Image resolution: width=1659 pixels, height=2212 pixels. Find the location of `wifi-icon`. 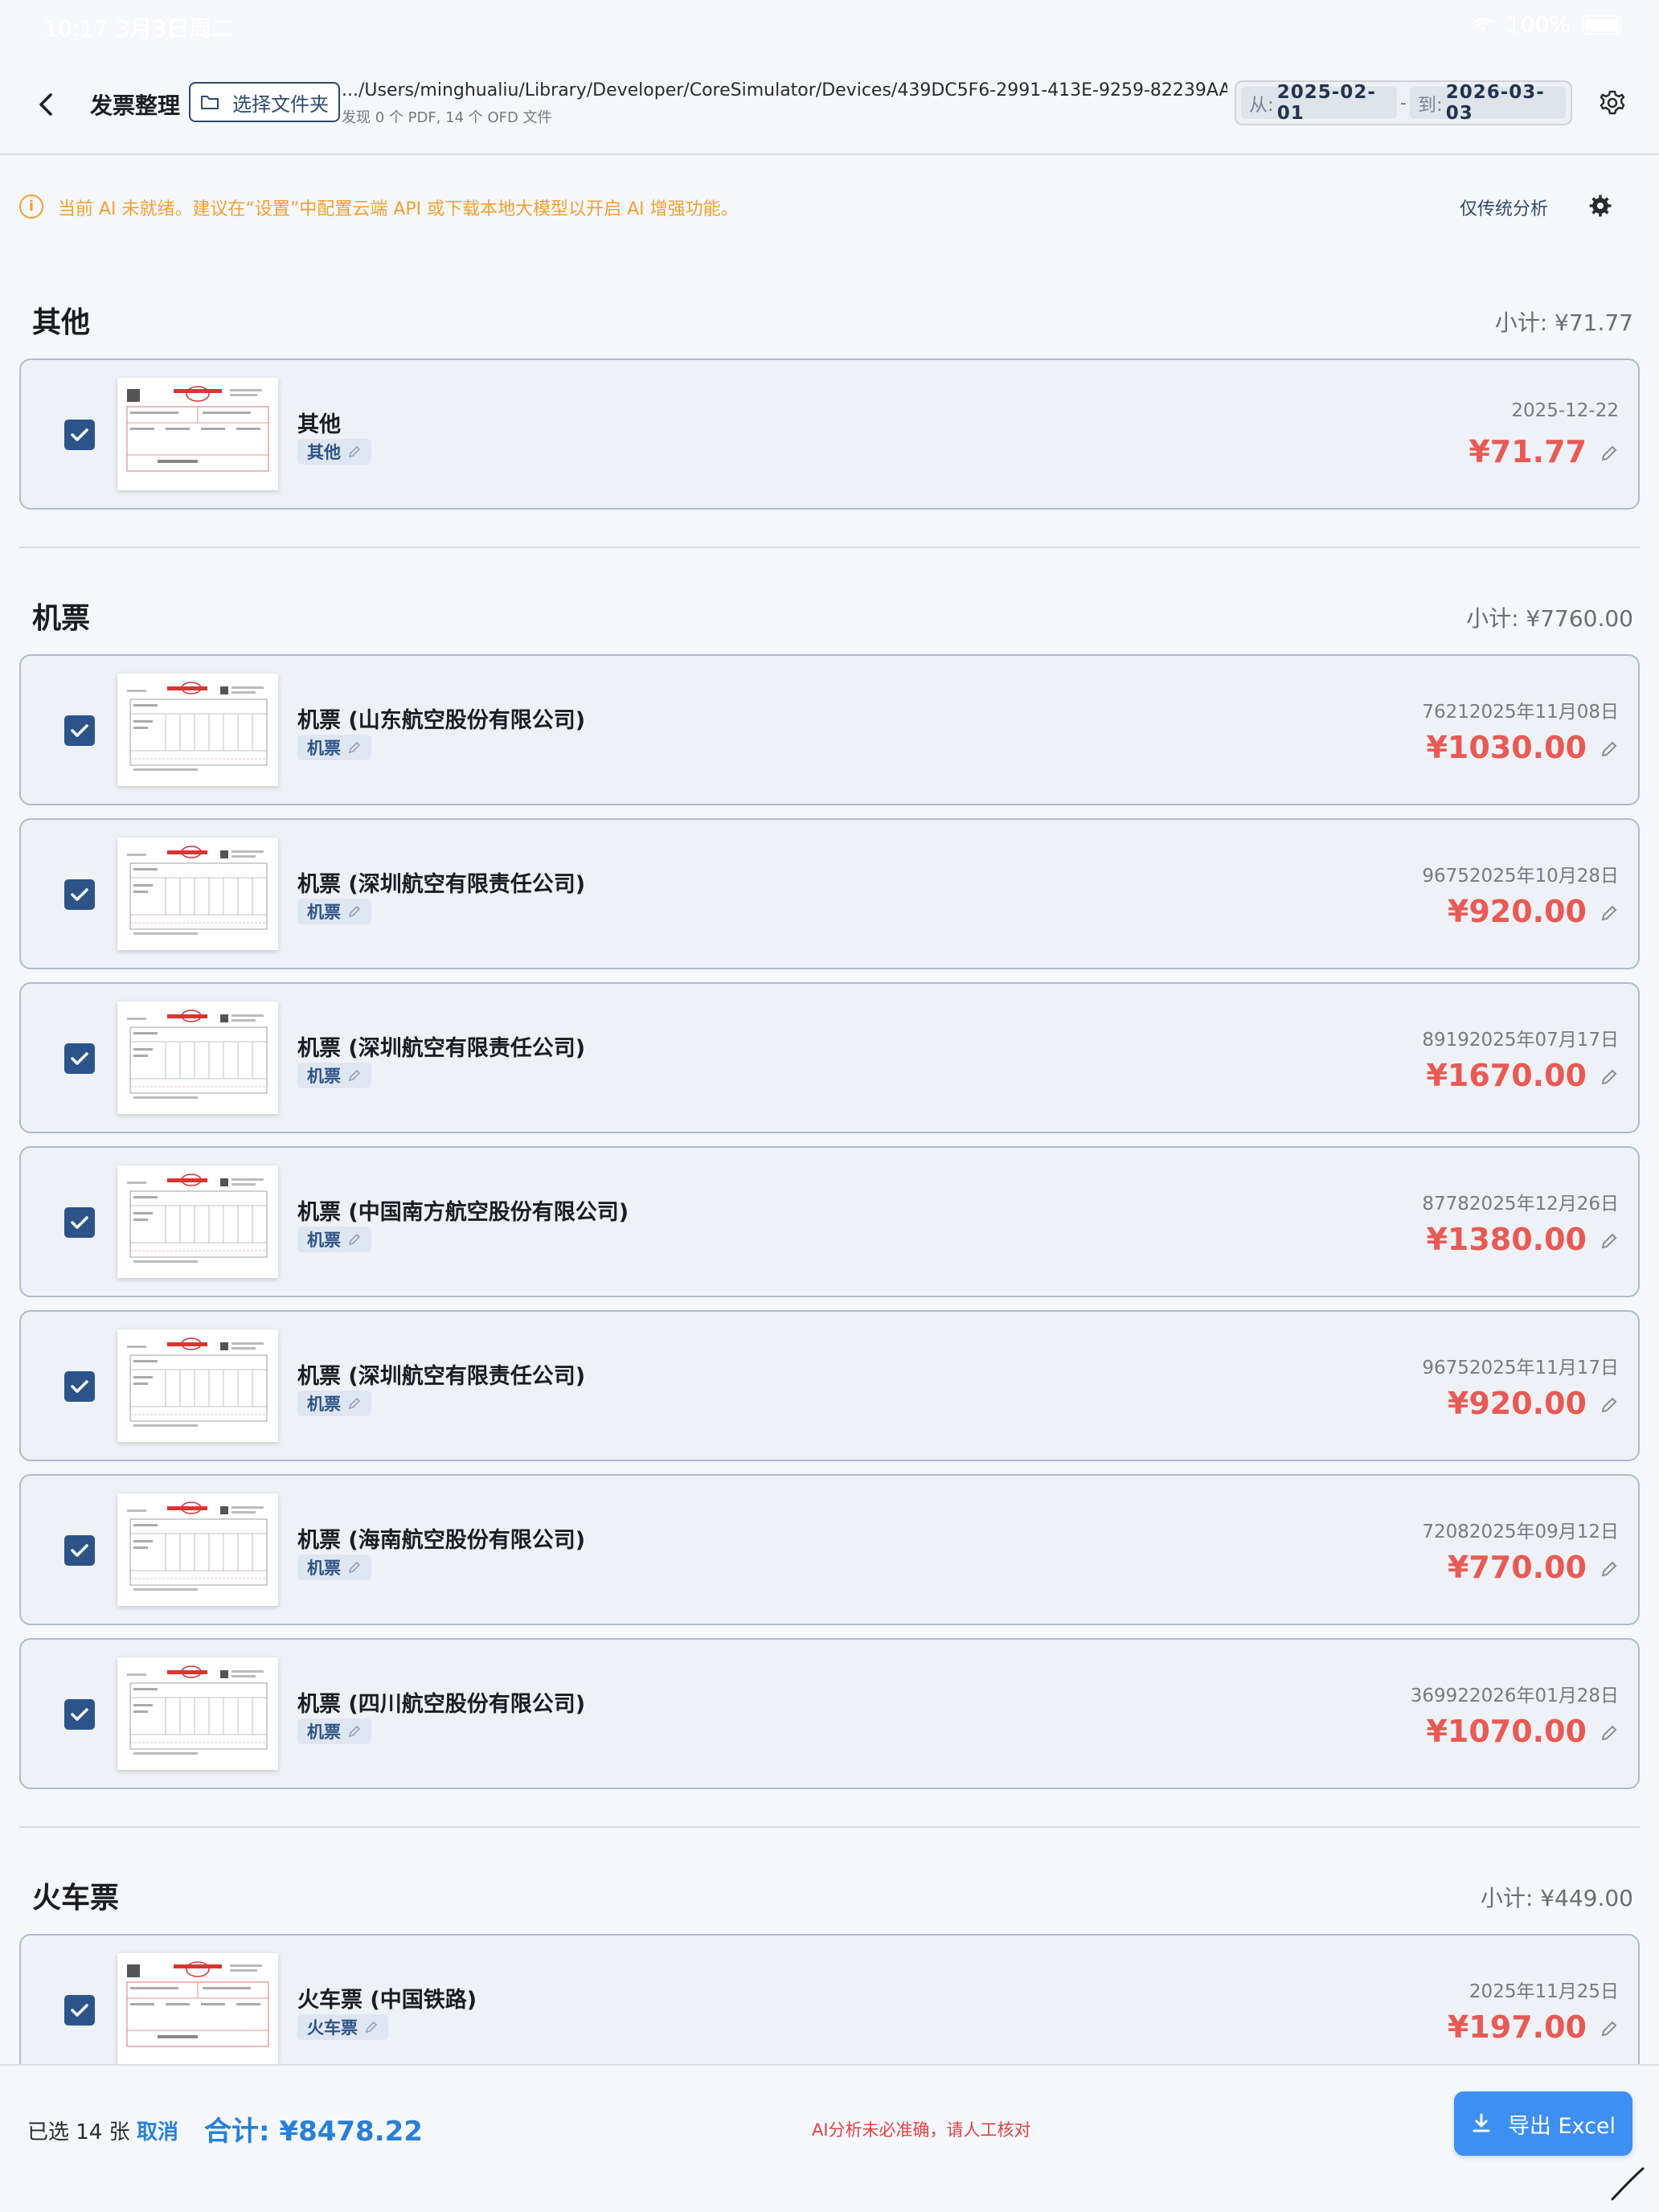

wifi-icon is located at coordinates (1483, 24).